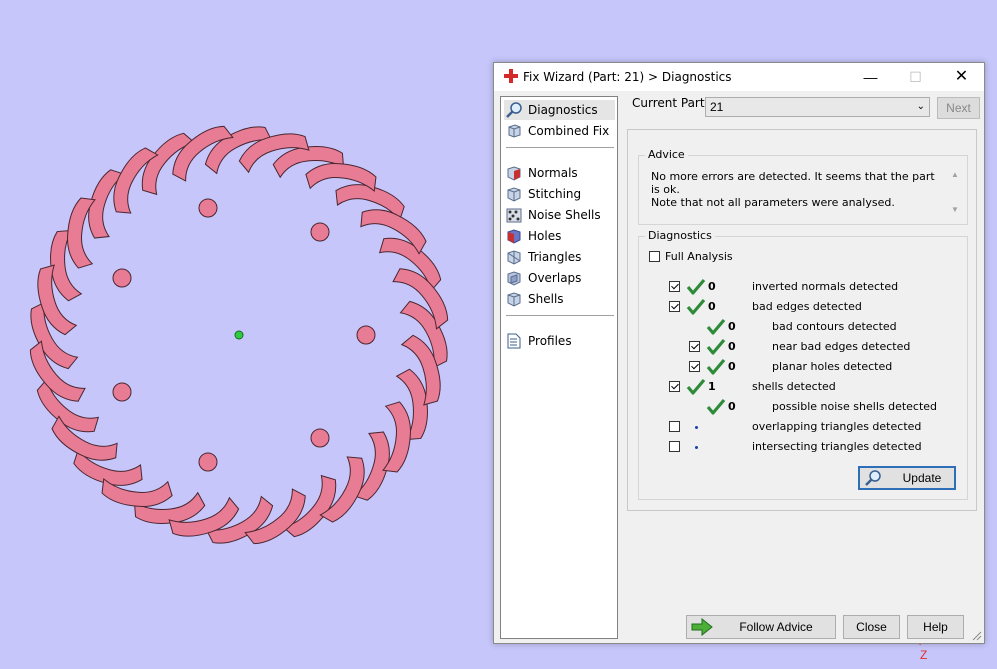  I want to click on follow-advice-button: Follow Advice, so click(761, 627).